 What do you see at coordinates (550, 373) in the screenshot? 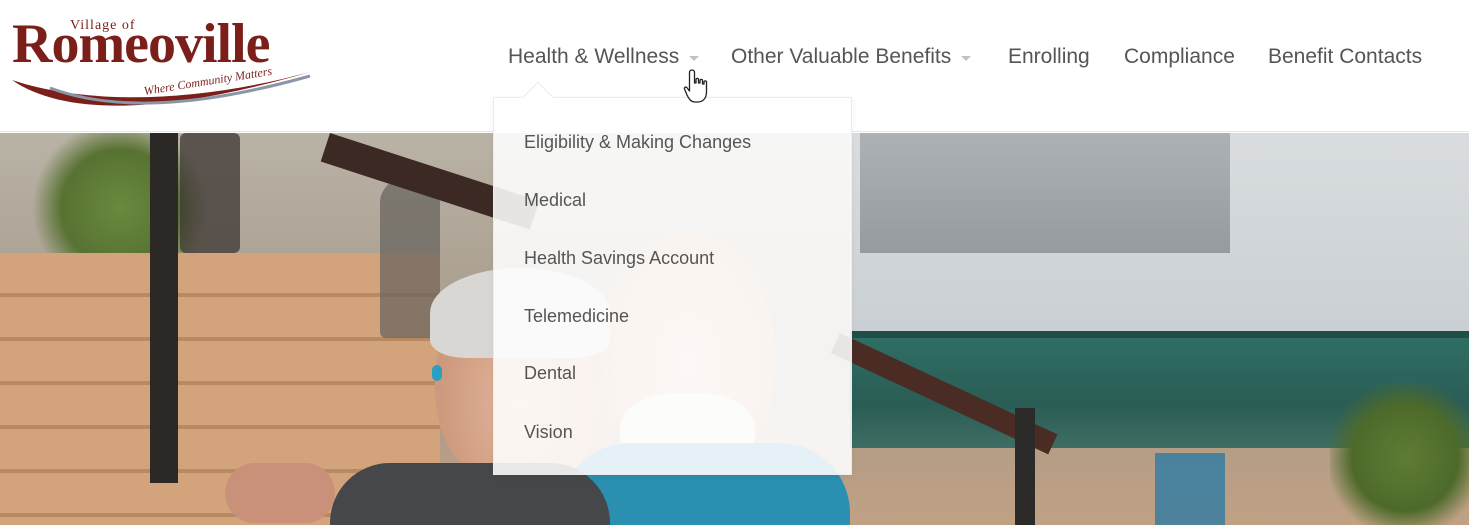
I see `dropdown-item-dental: Dental` at bounding box center [550, 373].